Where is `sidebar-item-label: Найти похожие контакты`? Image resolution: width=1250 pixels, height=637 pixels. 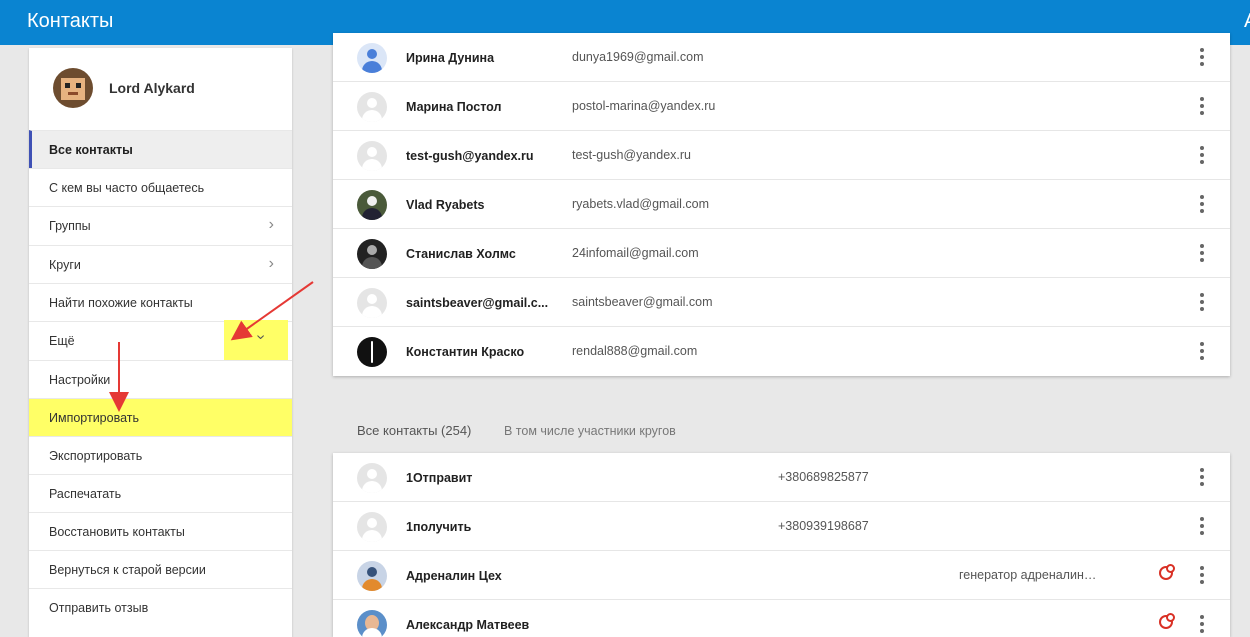 sidebar-item-label: Найти похожие контакты is located at coordinates (121, 303).